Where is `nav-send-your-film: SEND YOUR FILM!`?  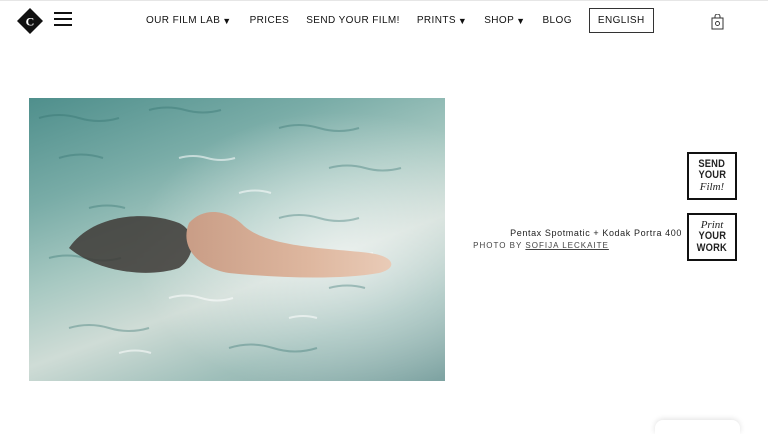
nav-send-your-film: SEND YOUR FILM! is located at coordinates (353, 20).